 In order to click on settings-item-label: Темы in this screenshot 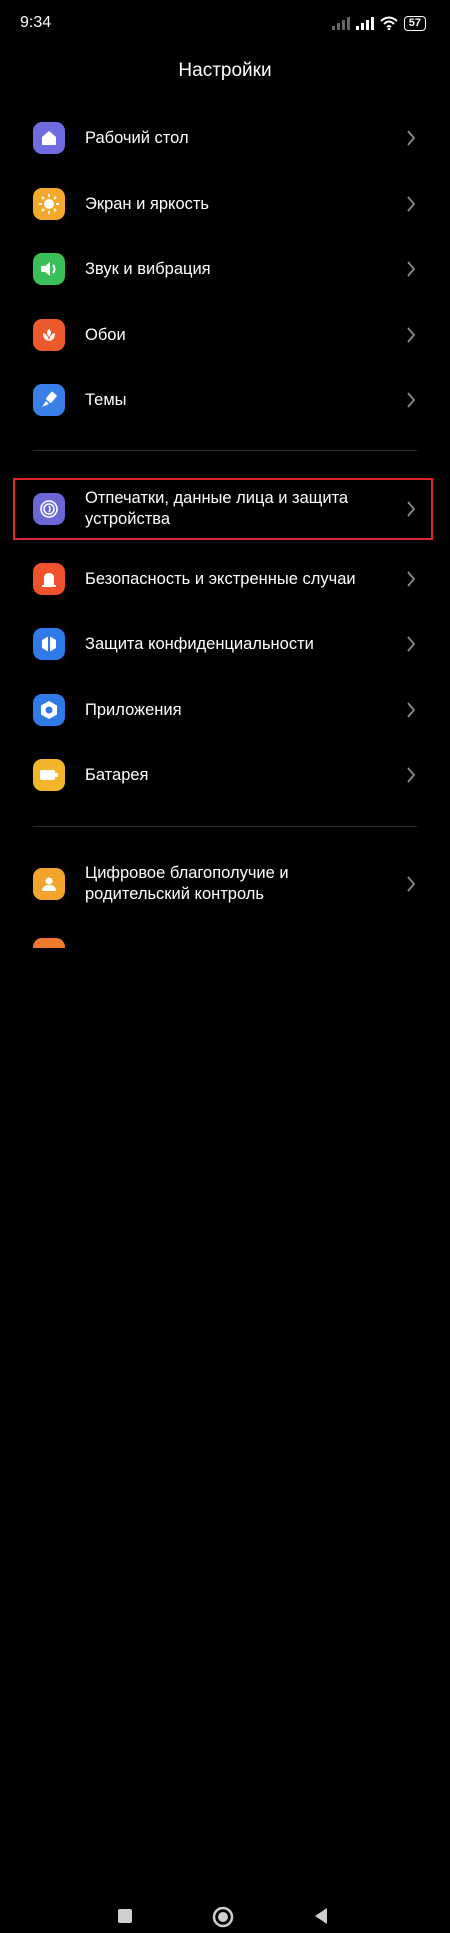, I will do `click(106, 399)`.